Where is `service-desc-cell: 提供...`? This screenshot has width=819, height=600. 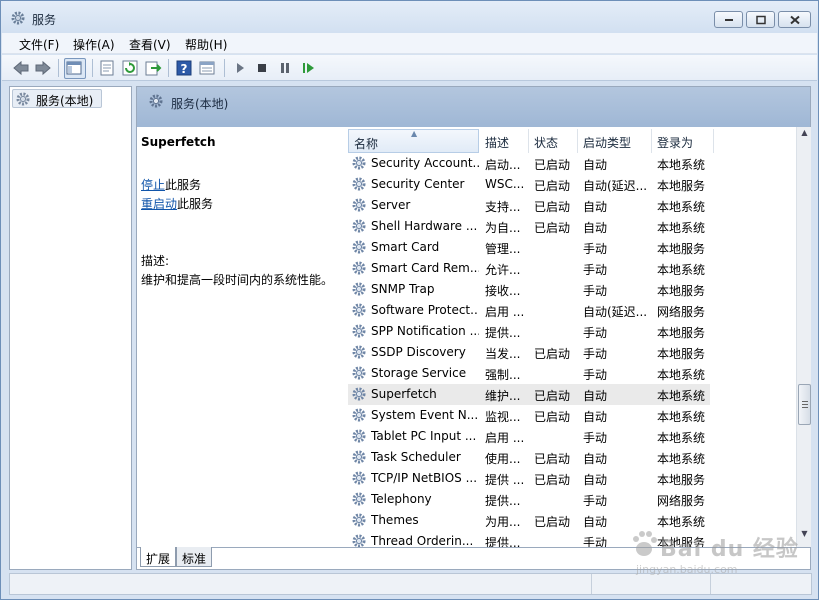 service-desc-cell: 提供... is located at coordinates (503, 541).